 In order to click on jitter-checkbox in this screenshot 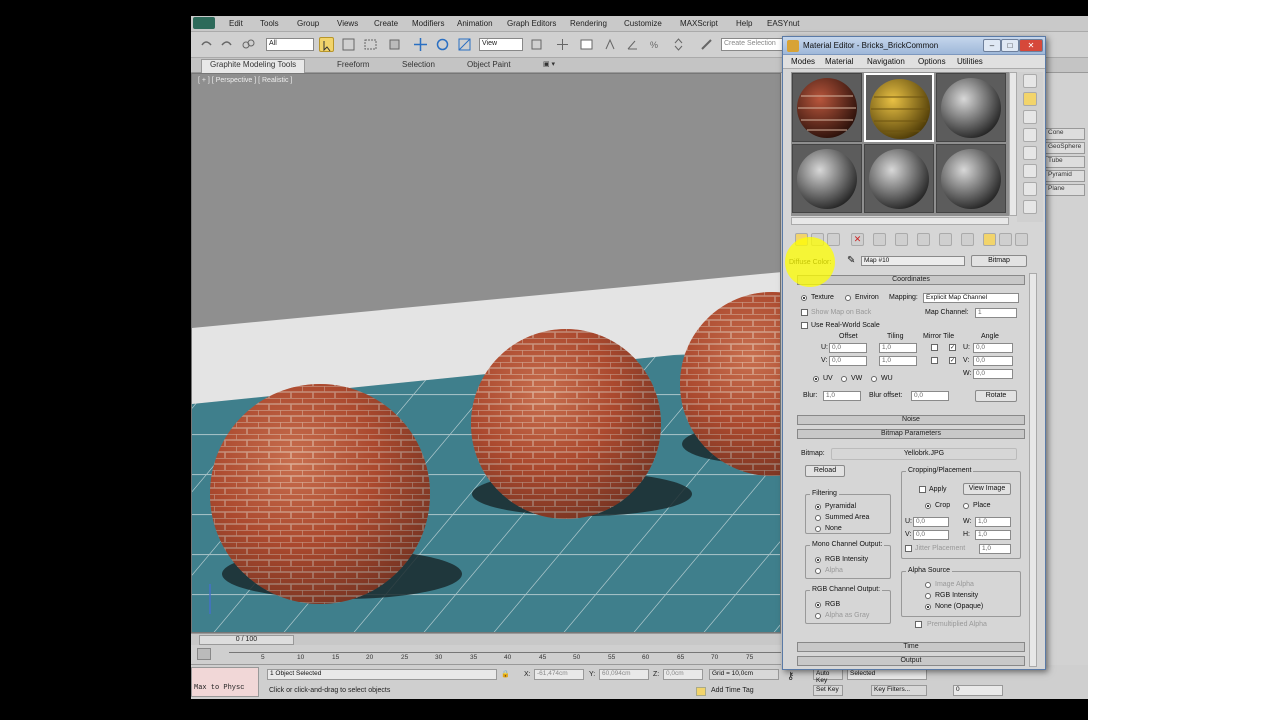, I will do `click(908, 548)`.